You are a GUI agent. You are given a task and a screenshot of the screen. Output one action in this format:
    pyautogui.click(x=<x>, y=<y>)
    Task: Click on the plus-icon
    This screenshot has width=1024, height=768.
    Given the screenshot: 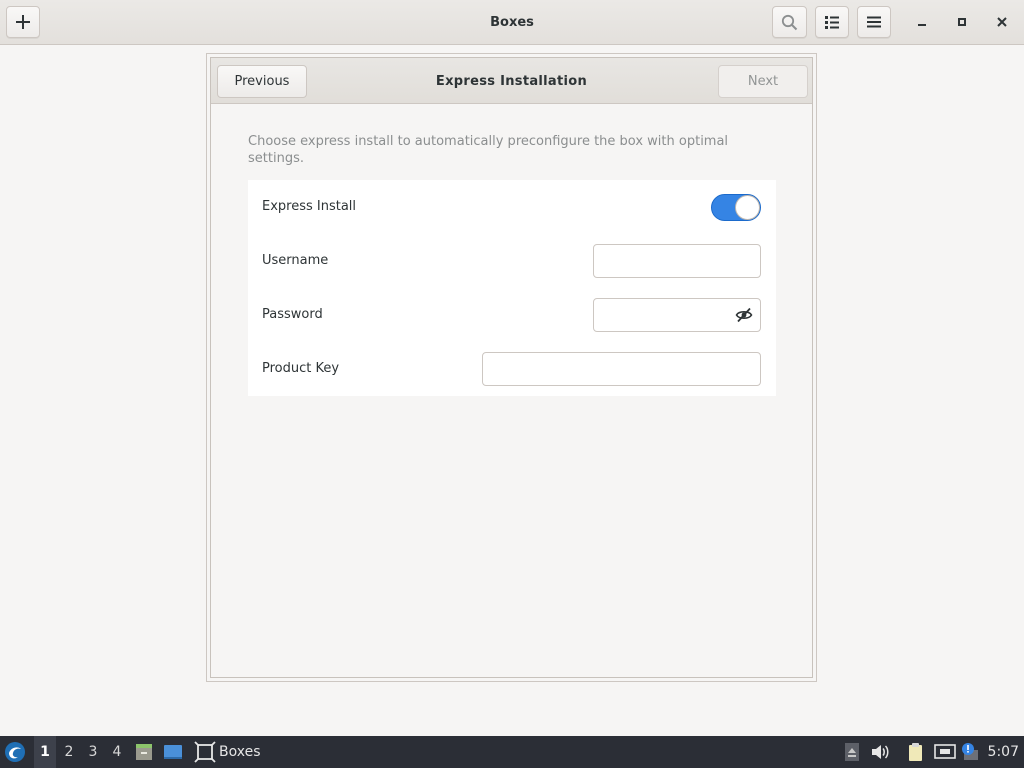 What is the action you would take?
    pyautogui.click(x=23, y=22)
    